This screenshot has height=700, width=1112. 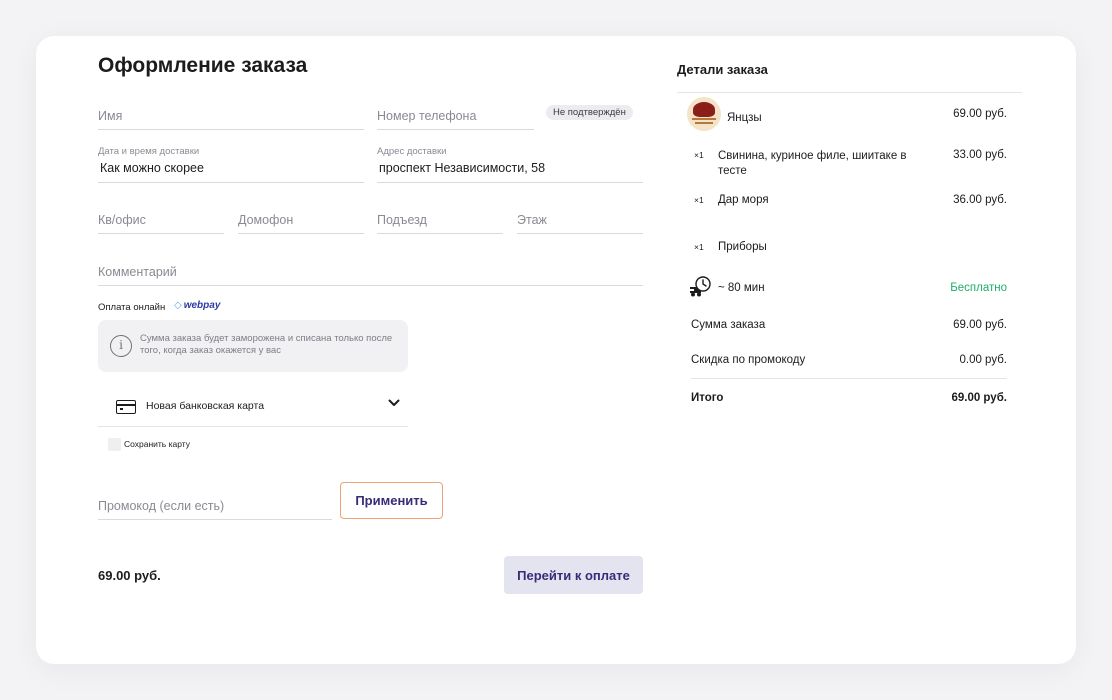 I want to click on payment-label: Оплата онлайн, so click(x=132, y=307).